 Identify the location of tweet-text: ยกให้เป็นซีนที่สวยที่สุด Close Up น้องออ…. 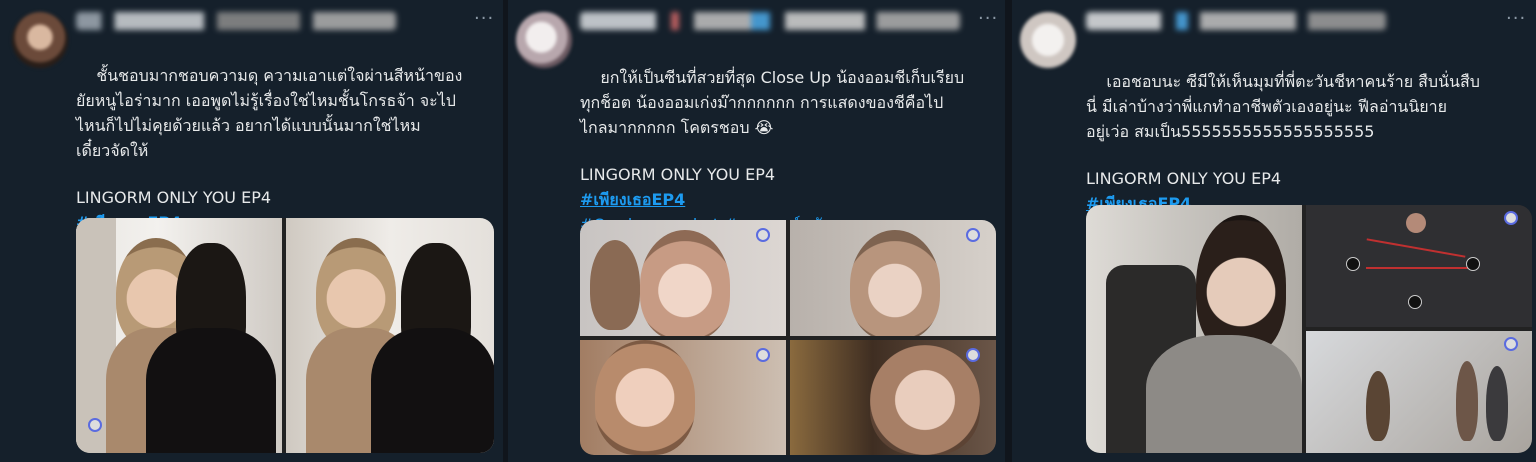
(790, 138).